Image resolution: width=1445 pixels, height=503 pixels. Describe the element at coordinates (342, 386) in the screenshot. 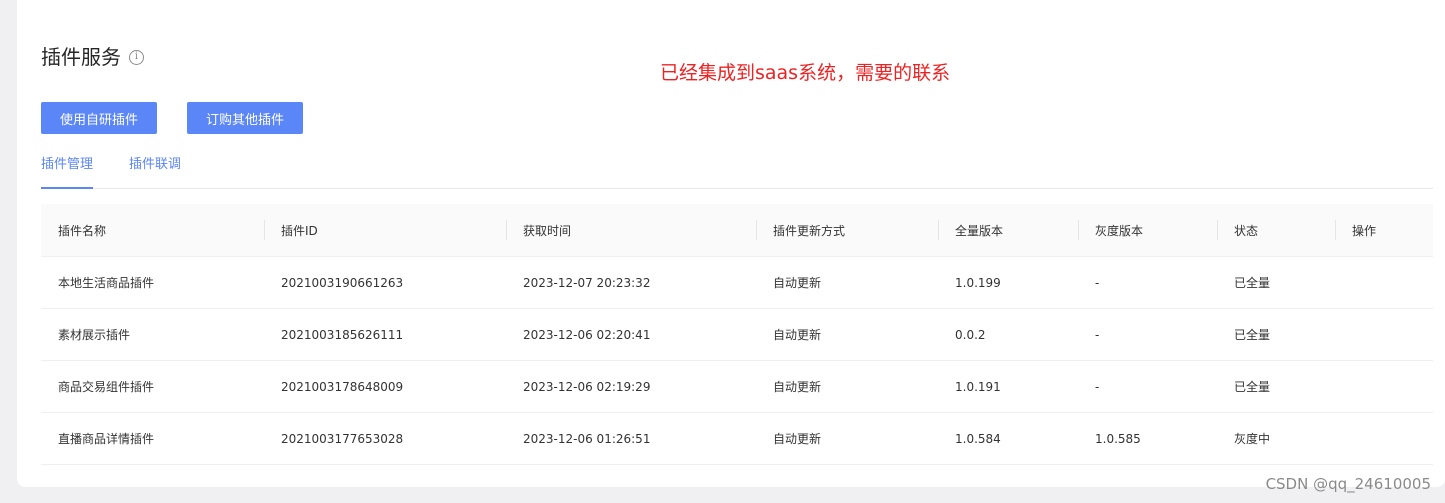

I see `cell-plugin-id: 2021003178648009` at that location.